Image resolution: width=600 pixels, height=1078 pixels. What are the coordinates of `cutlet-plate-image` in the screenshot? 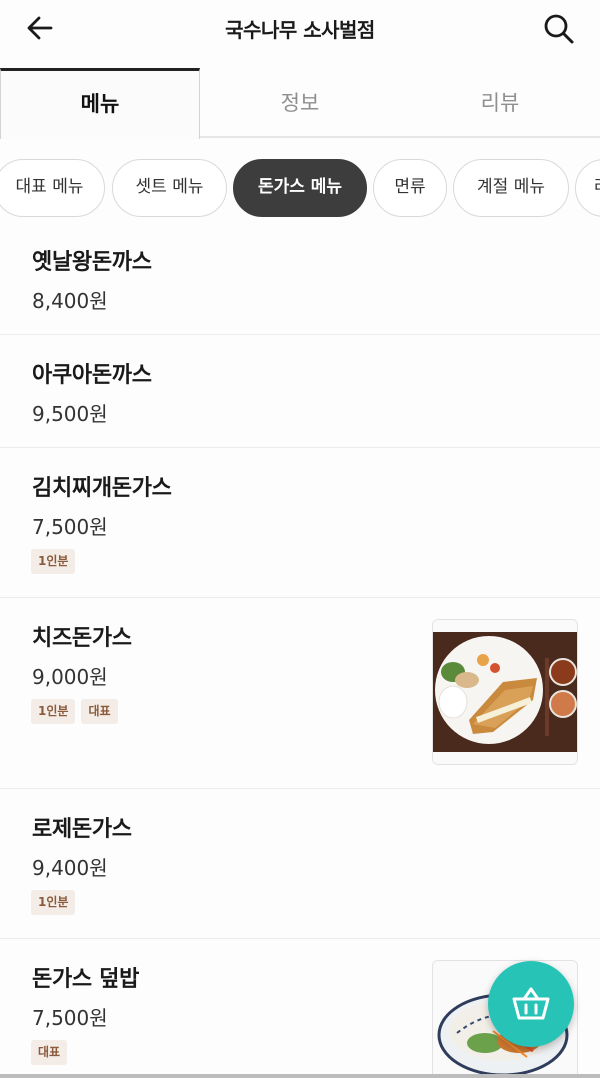 It's located at (505, 692).